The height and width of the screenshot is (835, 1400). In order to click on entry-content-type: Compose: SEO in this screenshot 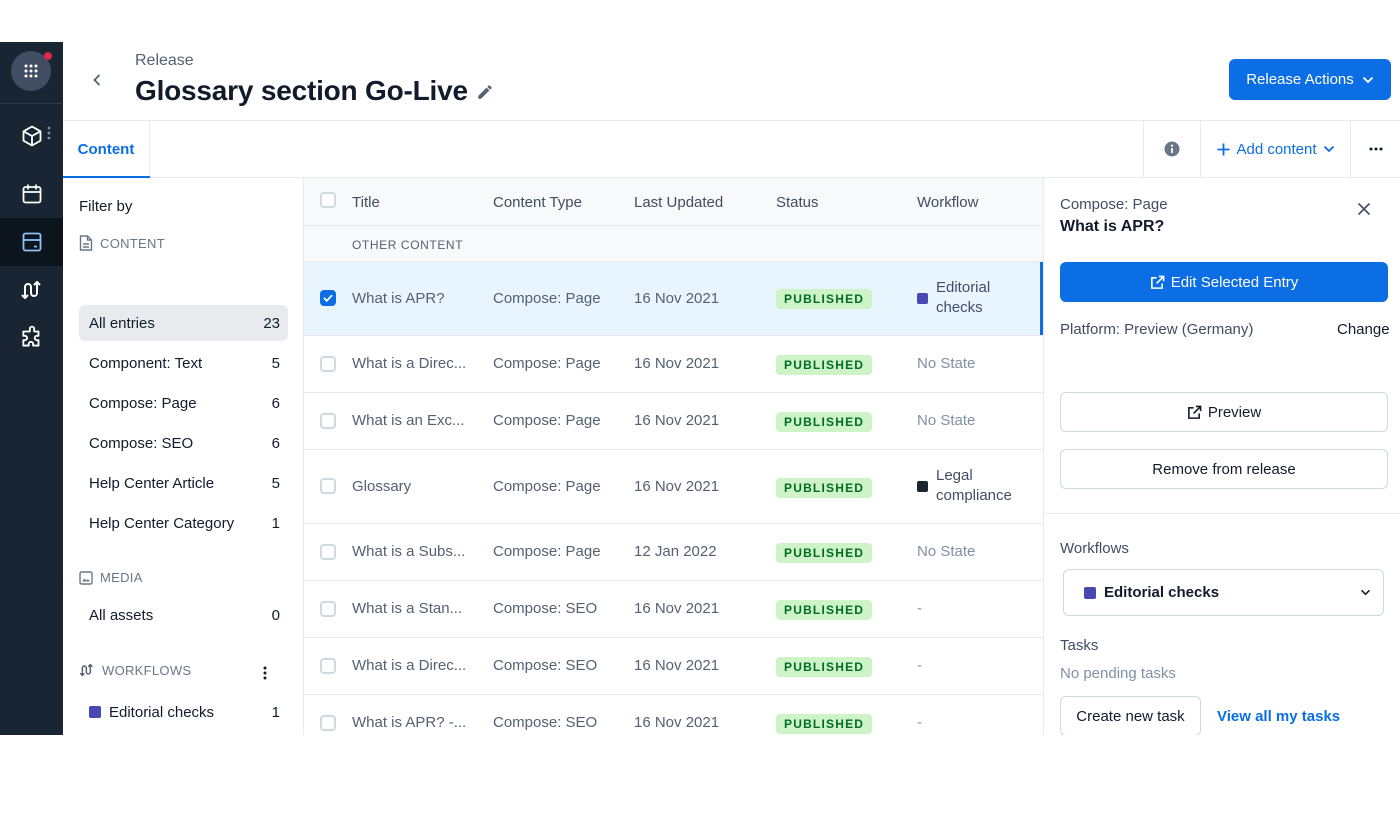, I will do `click(545, 722)`.